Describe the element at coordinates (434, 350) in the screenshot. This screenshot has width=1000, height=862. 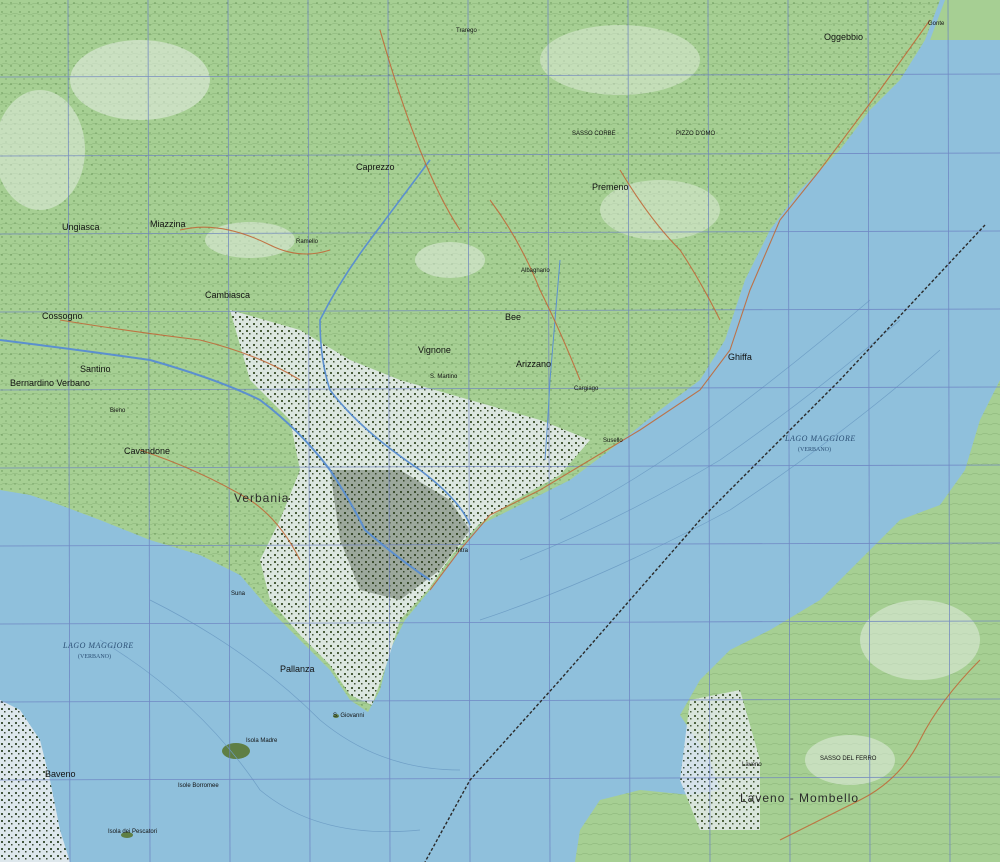
I see `label-vignone: Vignone` at that location.